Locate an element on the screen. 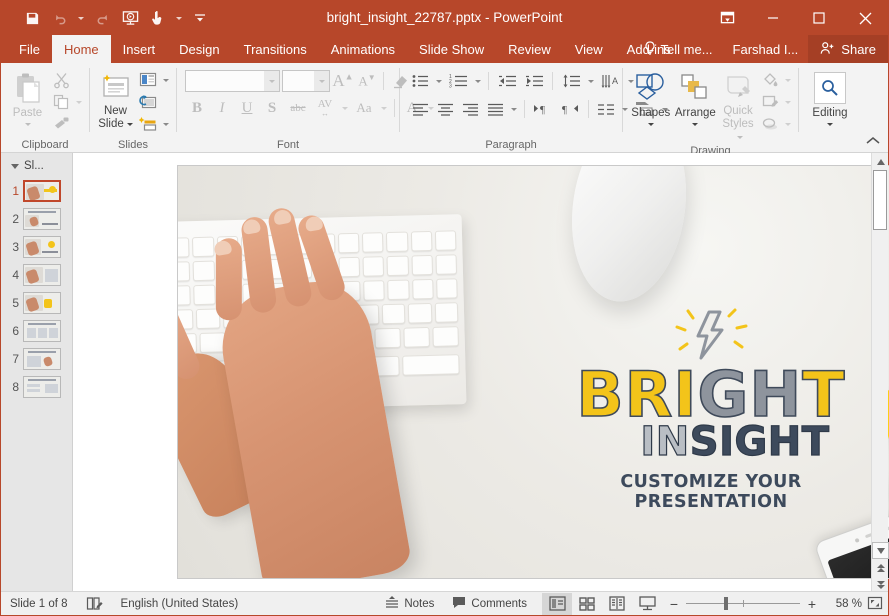 Image resolution: width=889 pixels, height=616 pixels. slide-thumbnail-3: 3 is located at coordinates (36, 247).